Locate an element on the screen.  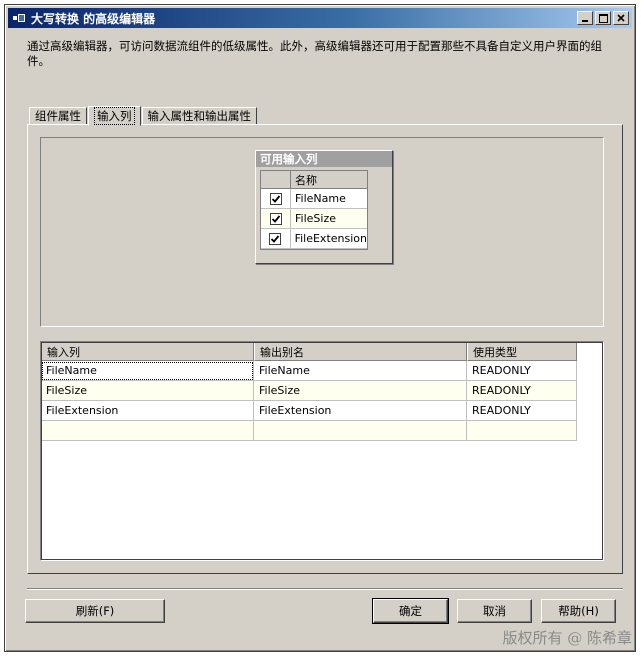
tab-input-columns: 输入列 is located at coordinates (114, 116).